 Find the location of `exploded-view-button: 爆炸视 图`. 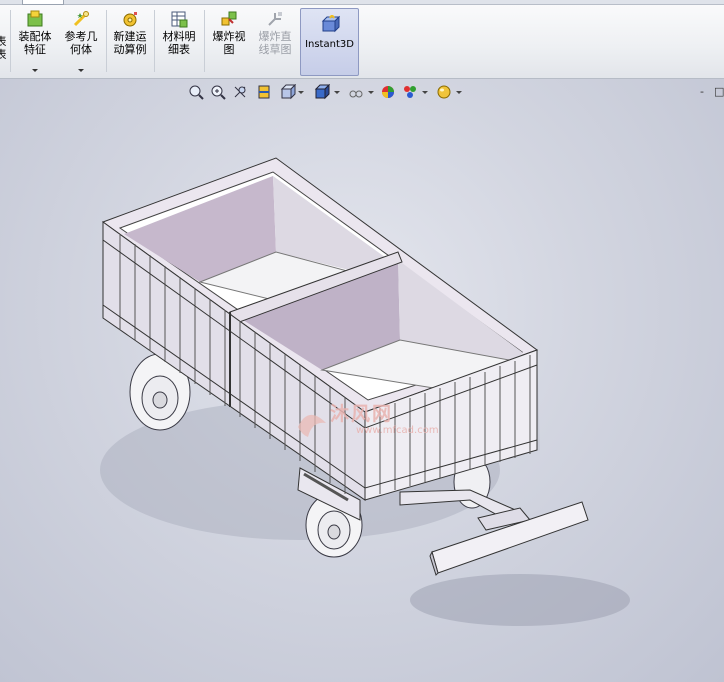

exploded-view-button: 爆炸视 图 is located at coordinates (229, 42).